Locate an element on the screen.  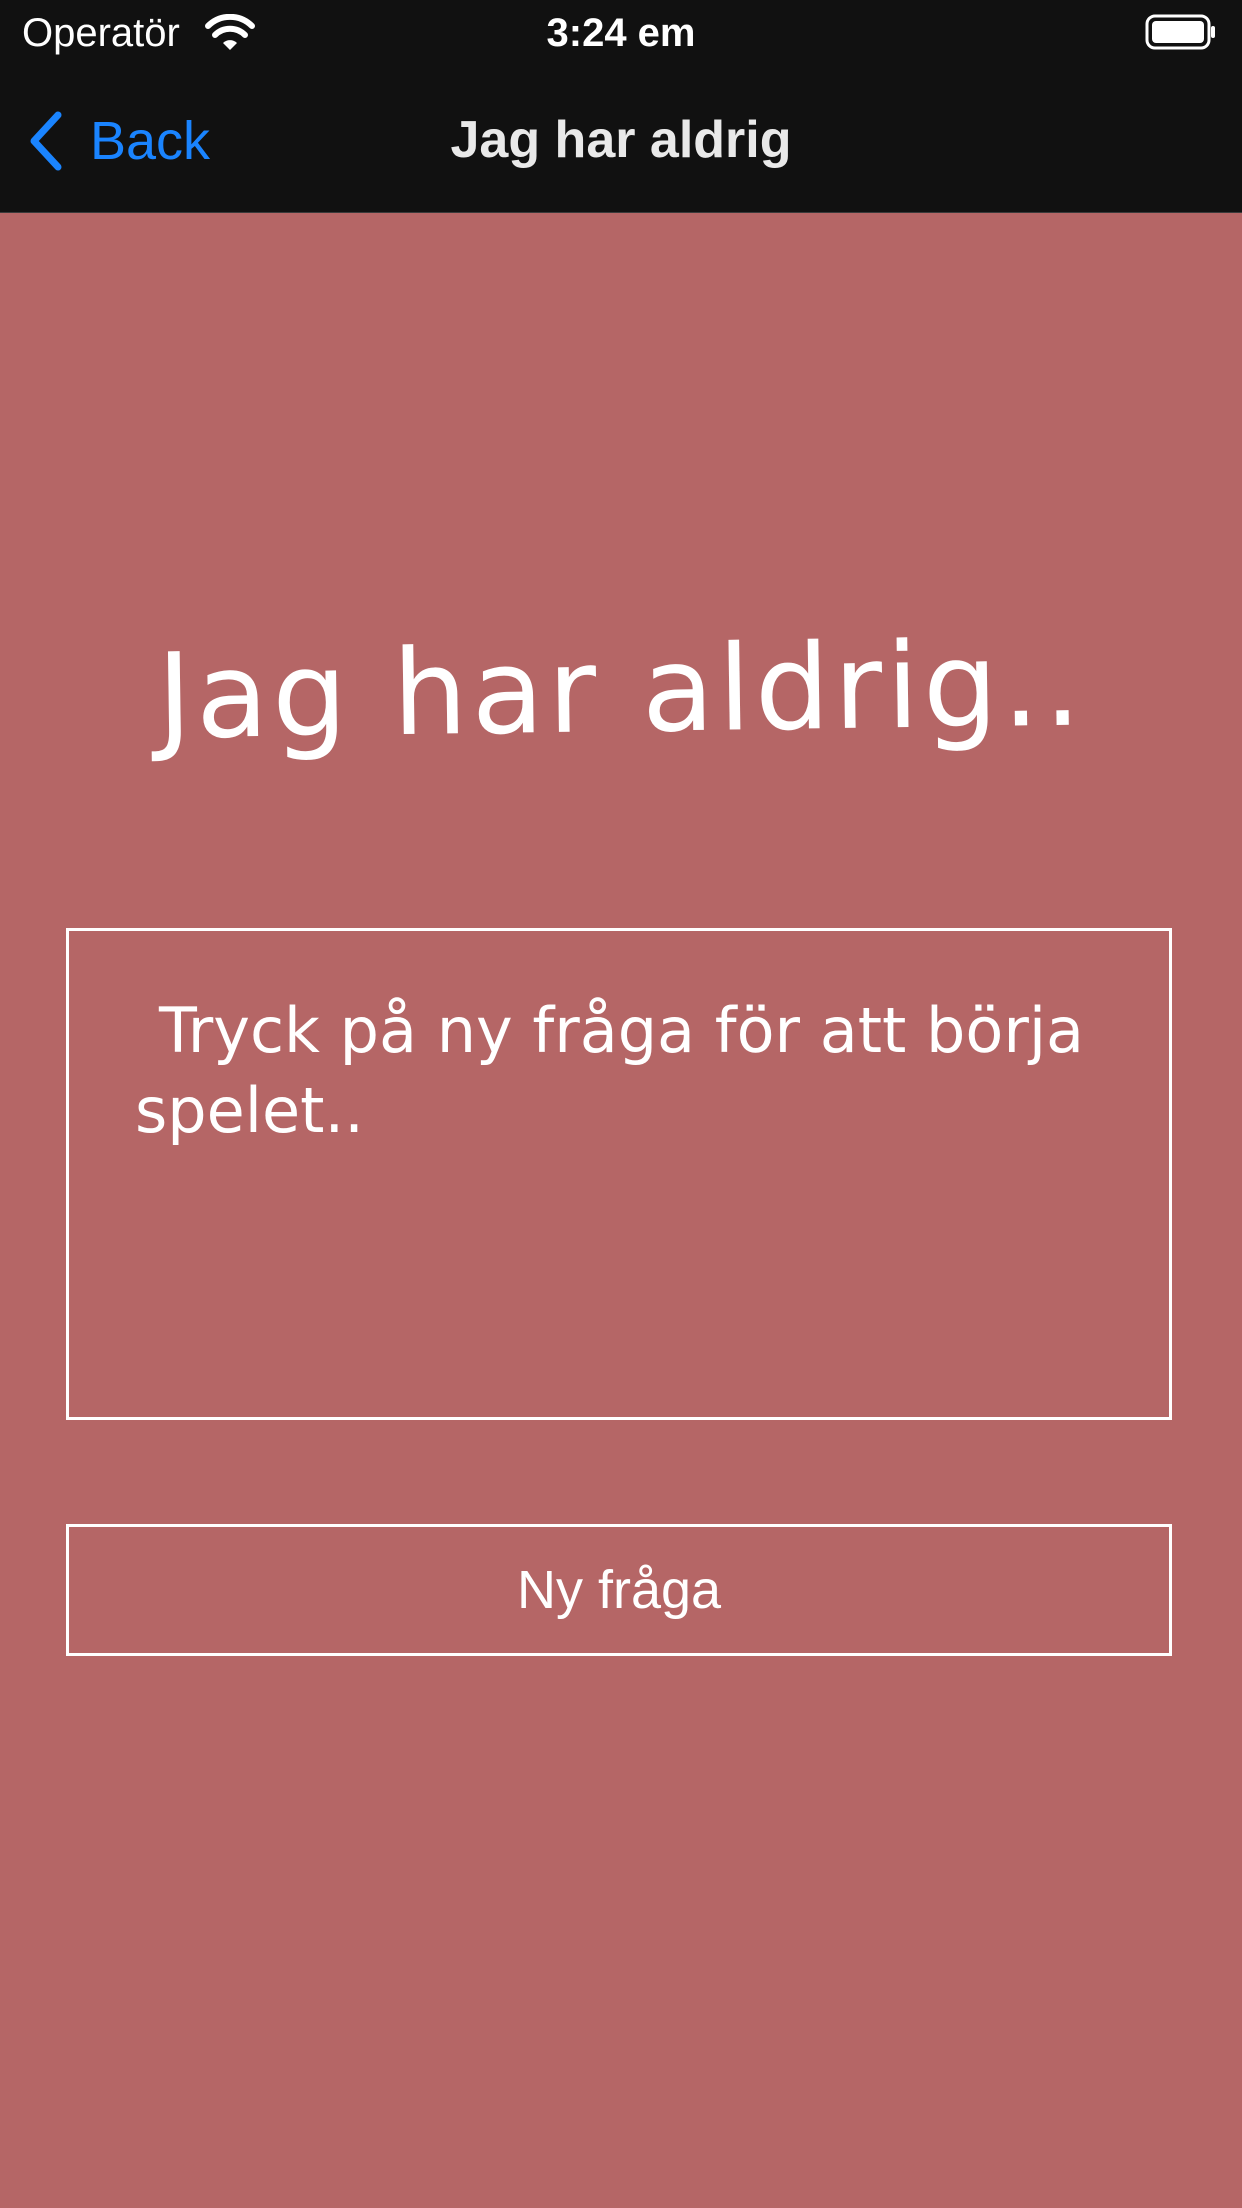
status-bar: Operatör 3:24 em is located at coordinates (621, 33).